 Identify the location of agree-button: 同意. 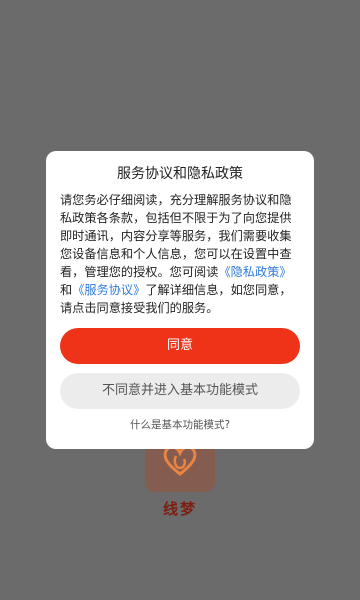
(180, 346).